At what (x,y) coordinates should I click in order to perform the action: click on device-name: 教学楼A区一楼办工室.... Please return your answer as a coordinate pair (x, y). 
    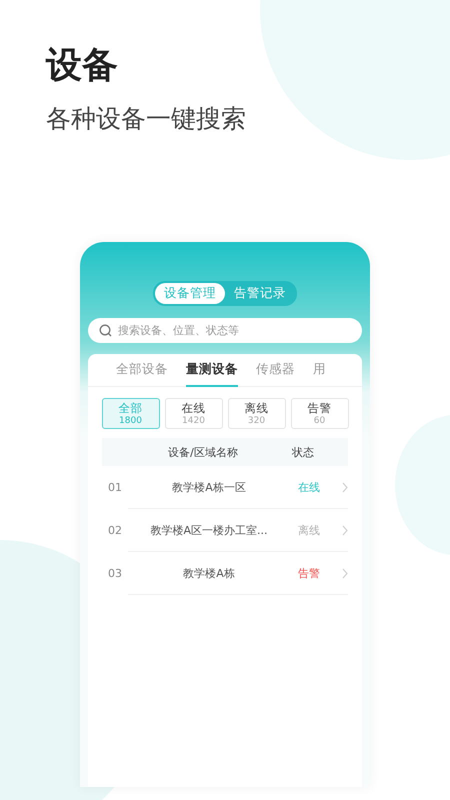
    Looking at the image, I should click on (208, 530).